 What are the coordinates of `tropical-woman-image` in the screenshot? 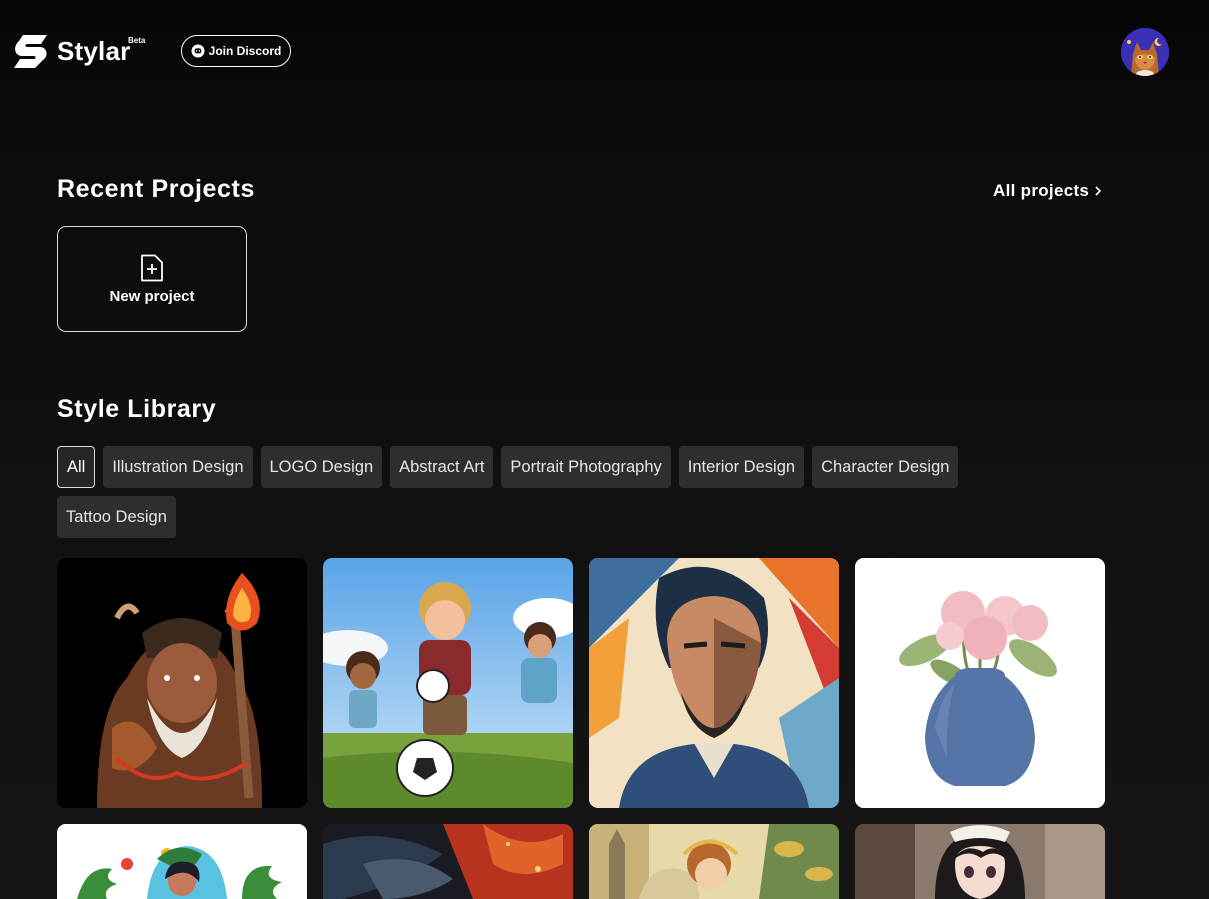 It's located at (182, 861).